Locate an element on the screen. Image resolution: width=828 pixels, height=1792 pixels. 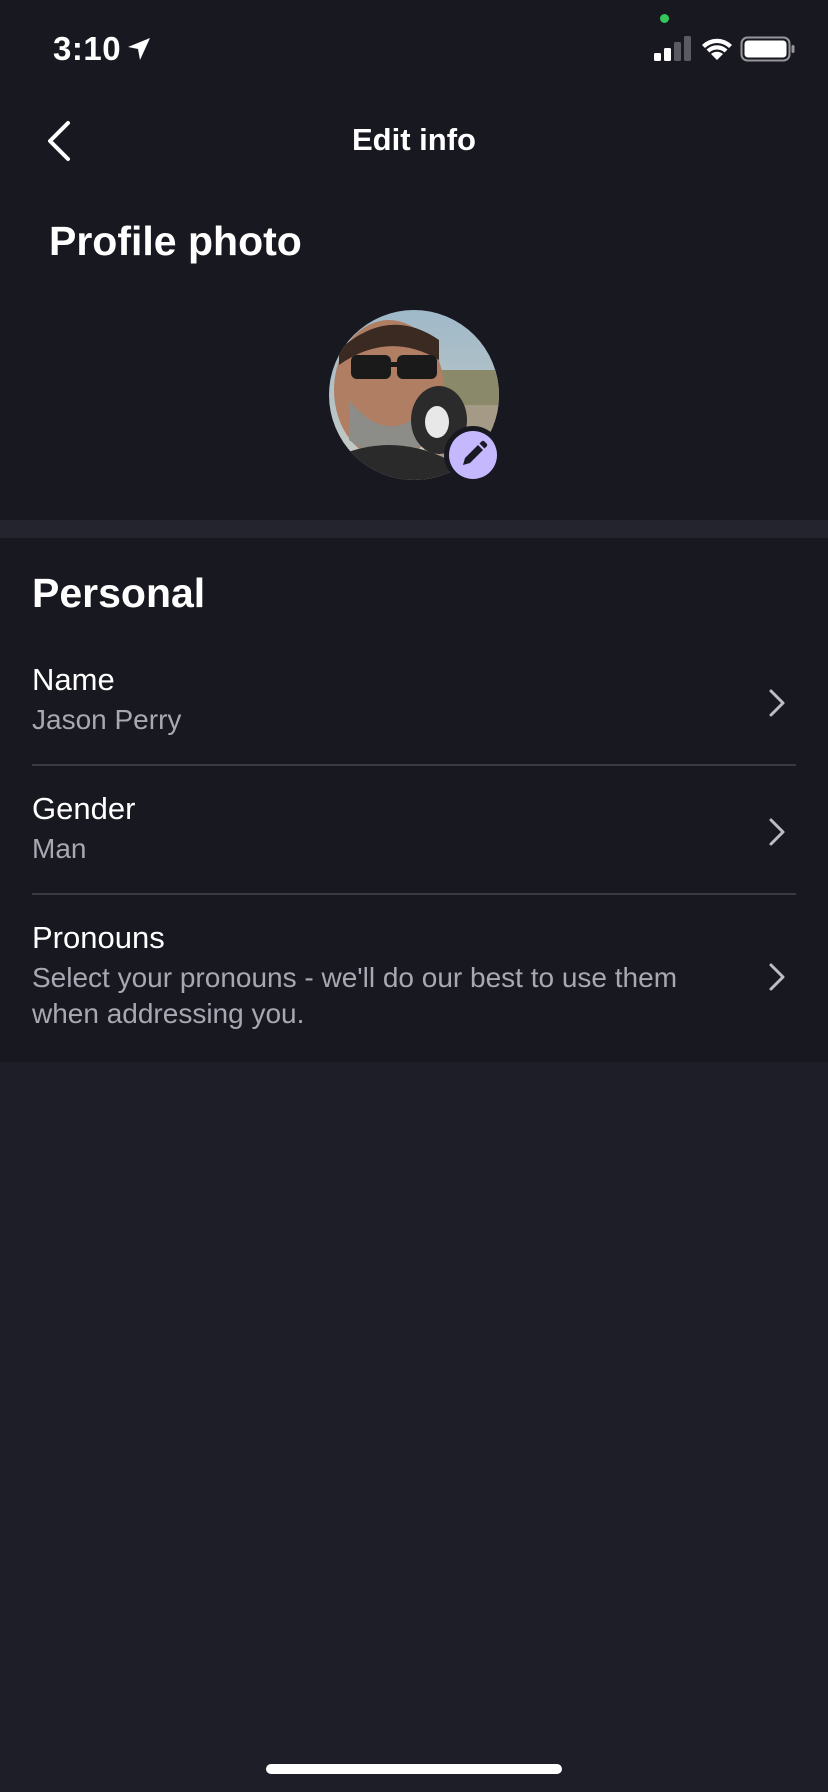
section-divider is located at coordinates (414, 529).